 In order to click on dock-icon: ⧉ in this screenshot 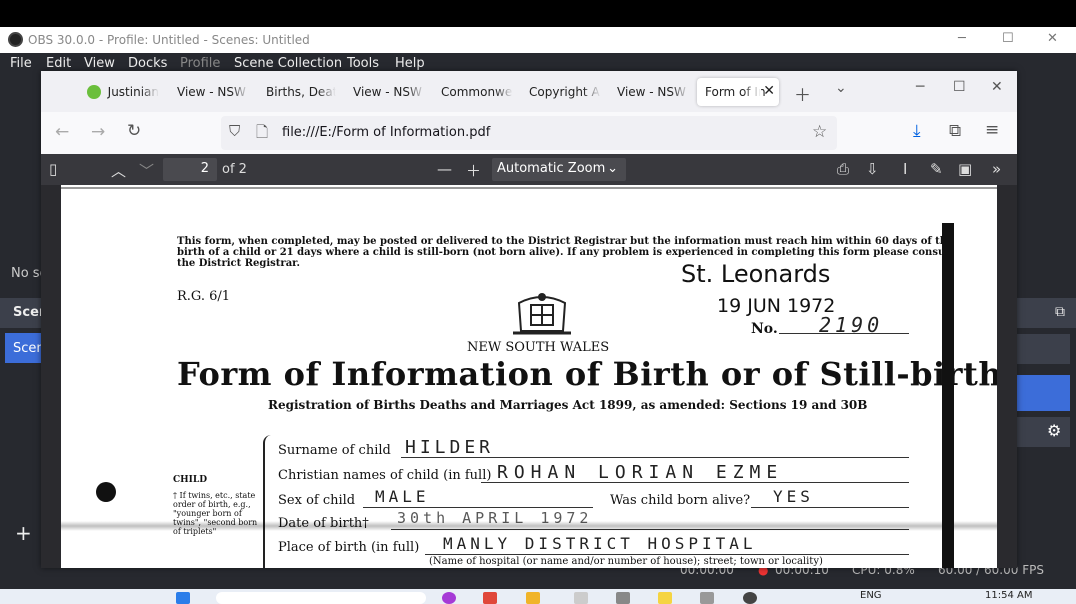, I will do `click(1060, 312)`.